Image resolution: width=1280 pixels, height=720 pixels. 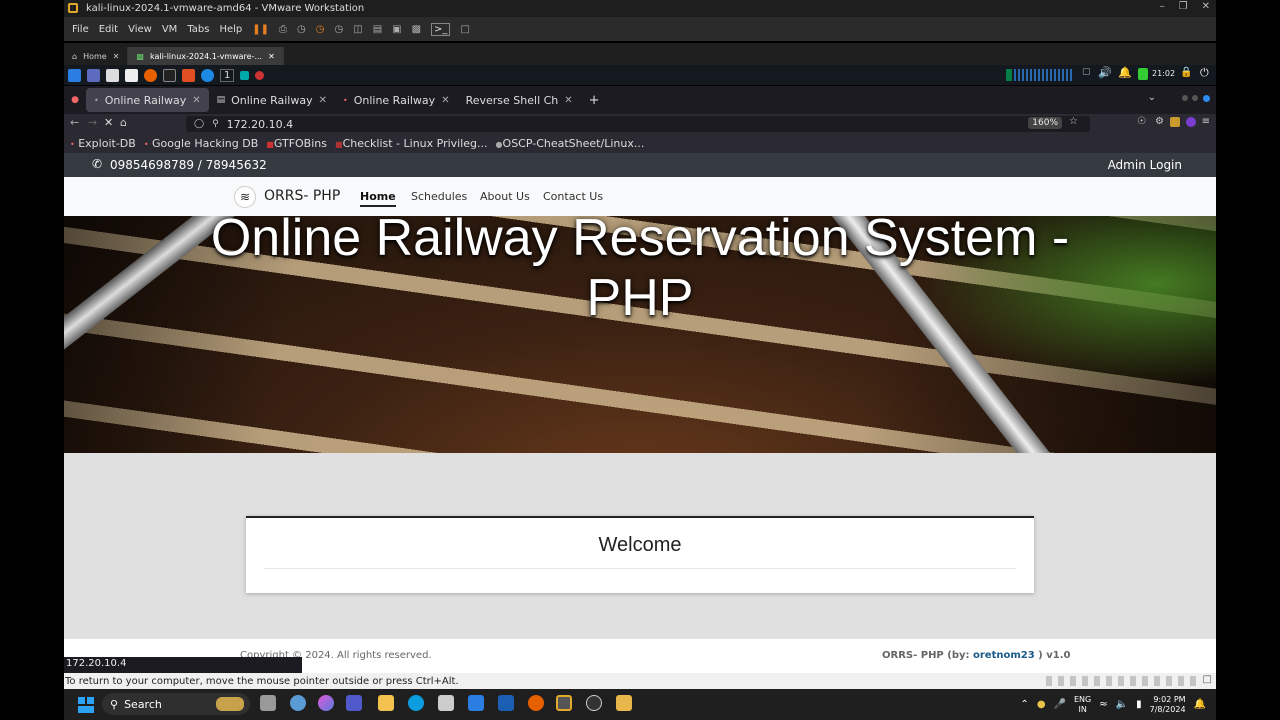 I want to click on close-icon: ✕, so click(x=1206, y=6).